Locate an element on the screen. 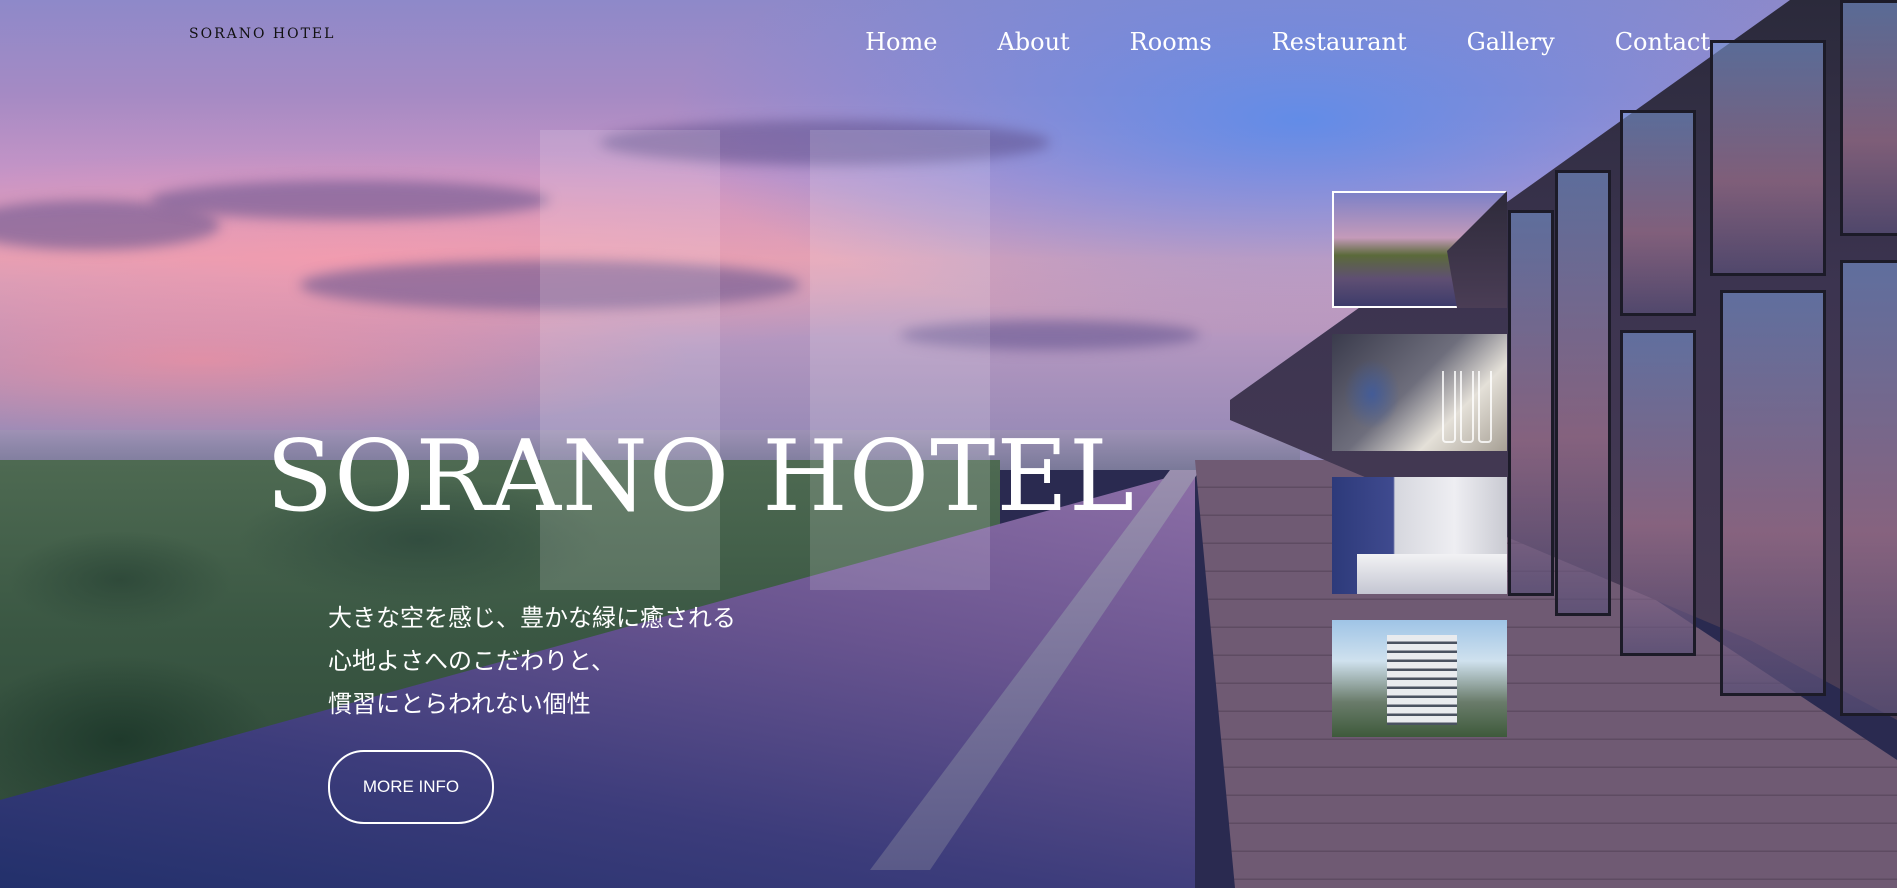  tagline-line: 大きな空を感じ、豊かな緑に癒される is located at coordinates (532, 618).